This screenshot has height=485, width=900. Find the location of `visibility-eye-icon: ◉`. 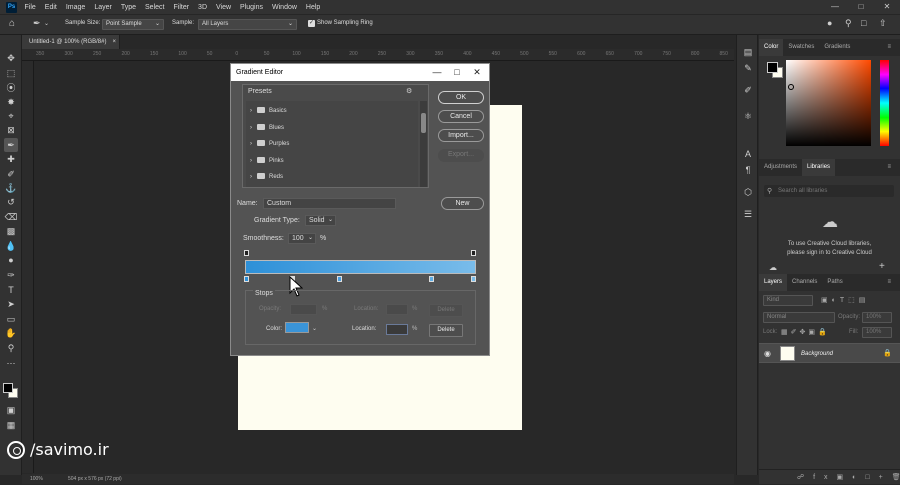

visibility-eye-icon: ◉ is located at coordinates (767, 353).